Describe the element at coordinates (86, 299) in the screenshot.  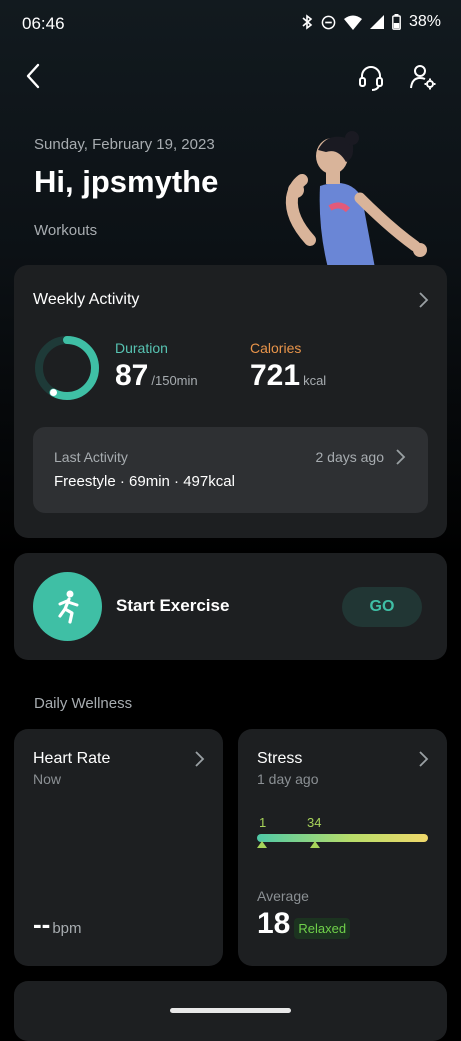
I see `weekly-activity-title: Weekly Activity` at that location.